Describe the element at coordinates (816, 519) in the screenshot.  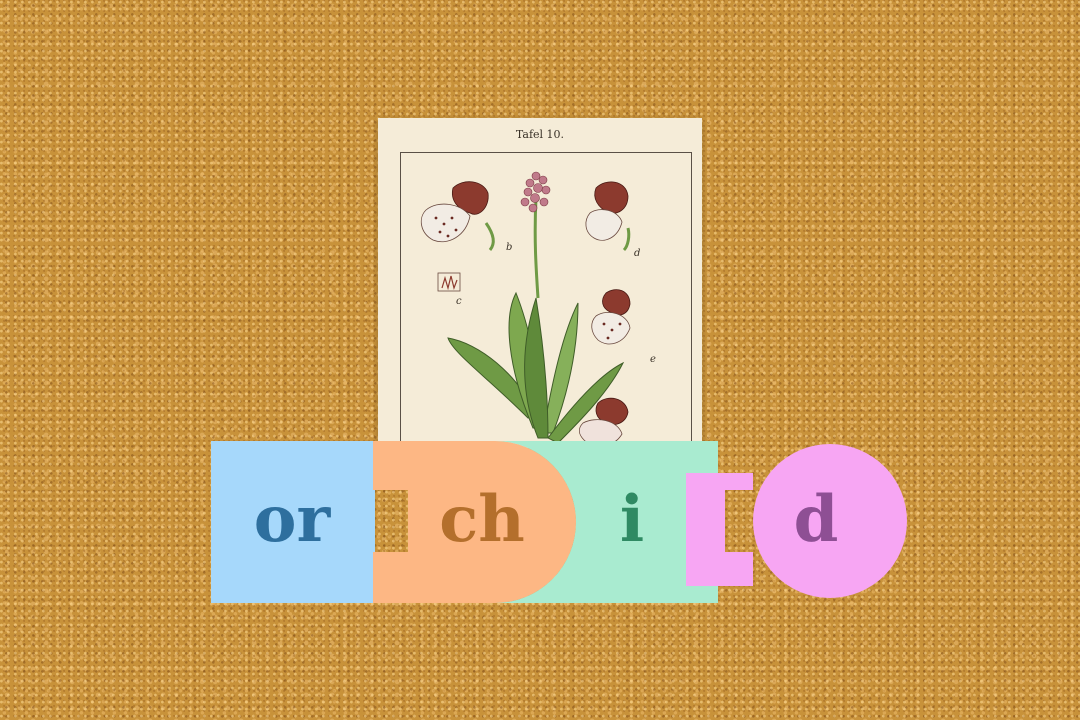
I see `tile-text-d: d` at that location.